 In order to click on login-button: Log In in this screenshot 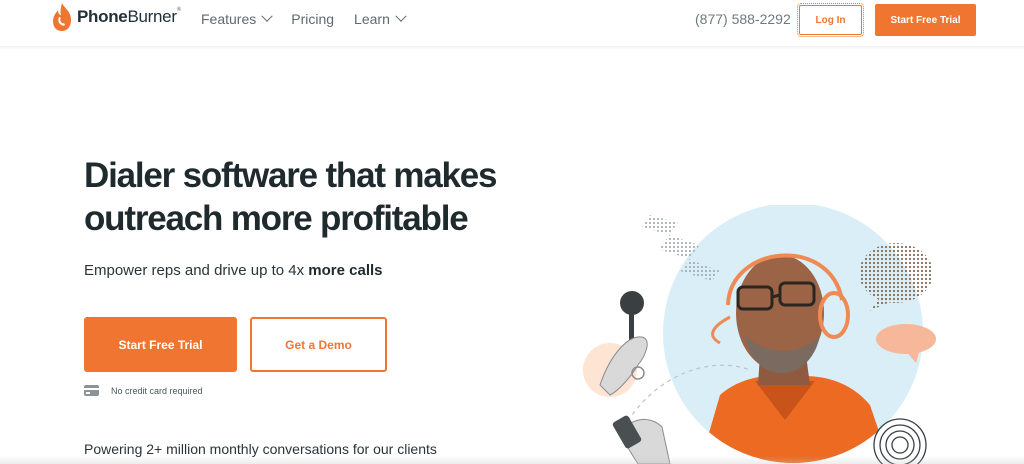, I will do `click(830, 20)`.